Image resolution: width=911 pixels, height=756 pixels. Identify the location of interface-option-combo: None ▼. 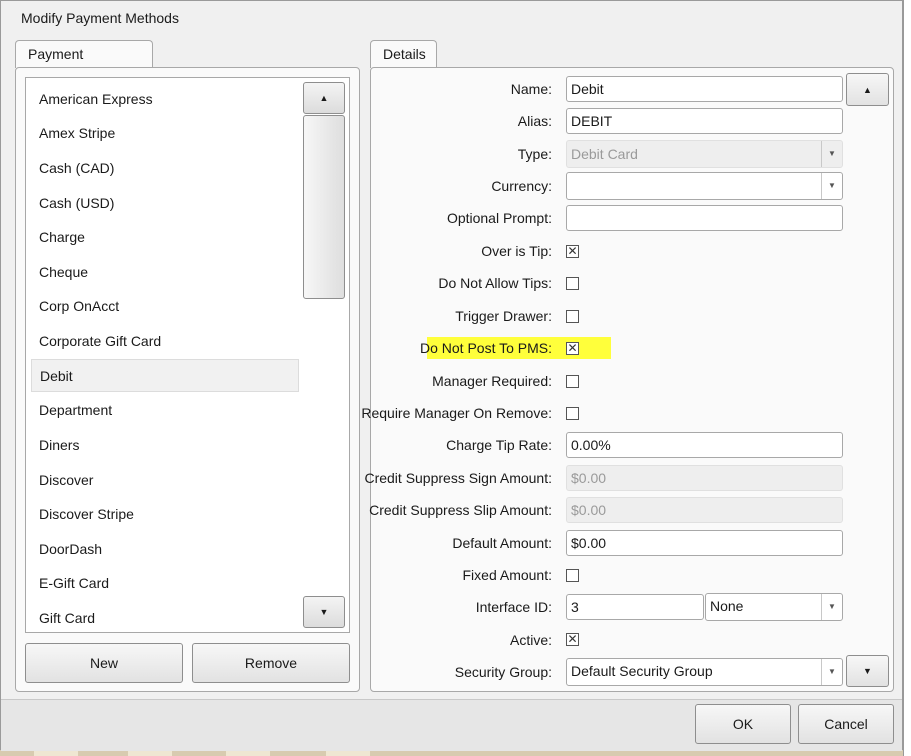
(774, 607).